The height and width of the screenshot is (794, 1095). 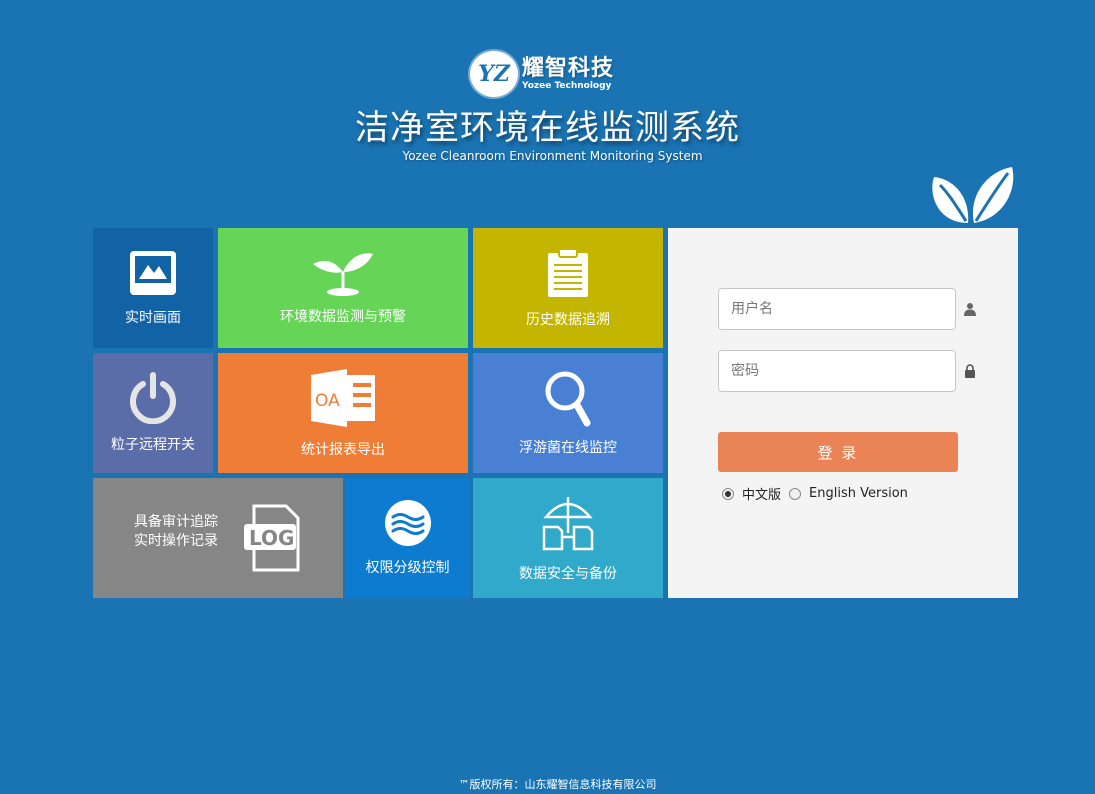 What do you see at coordinates (762, 495) in the screenshot?
I see `lang-cn-label: 中文版` at bounding box center [762, 495].